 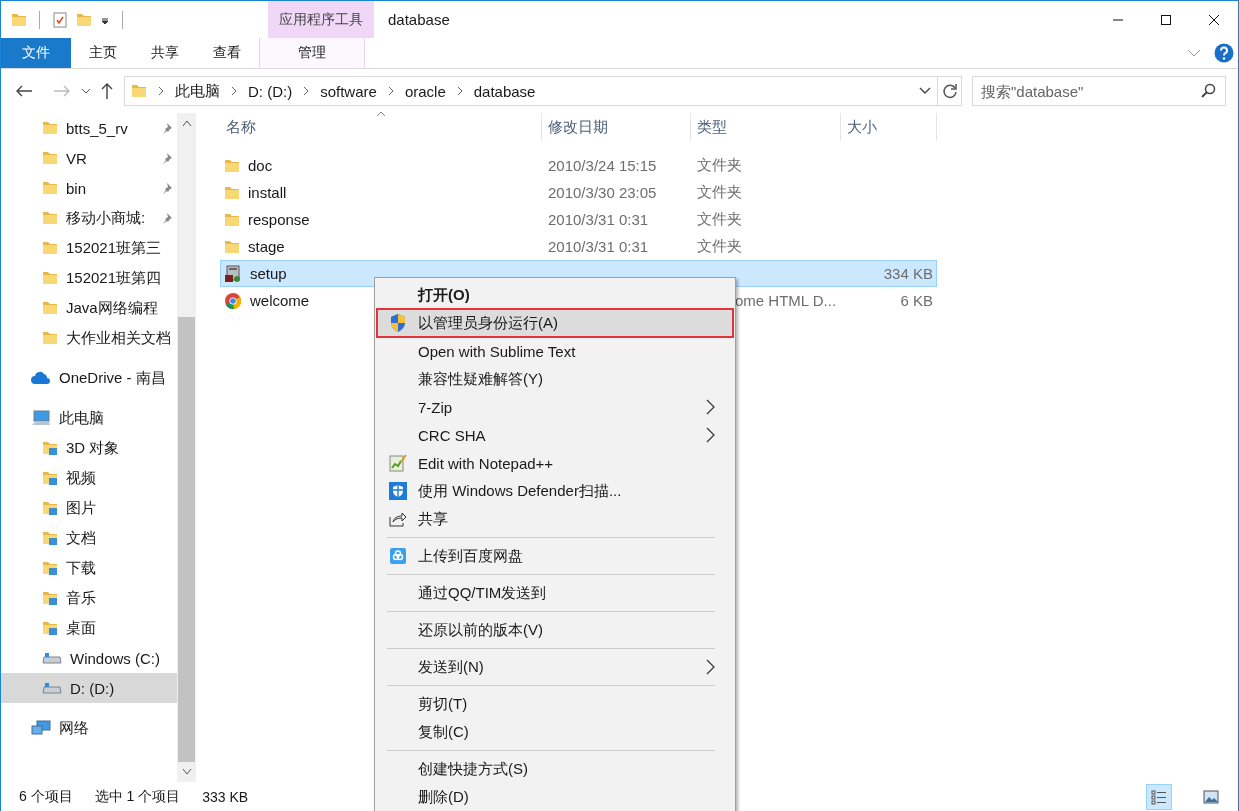 What do you see at coordinates (137, 796) in the screenshot?
I see `selection-count: 选中 1 个项目` at bounding box center [137, 796].